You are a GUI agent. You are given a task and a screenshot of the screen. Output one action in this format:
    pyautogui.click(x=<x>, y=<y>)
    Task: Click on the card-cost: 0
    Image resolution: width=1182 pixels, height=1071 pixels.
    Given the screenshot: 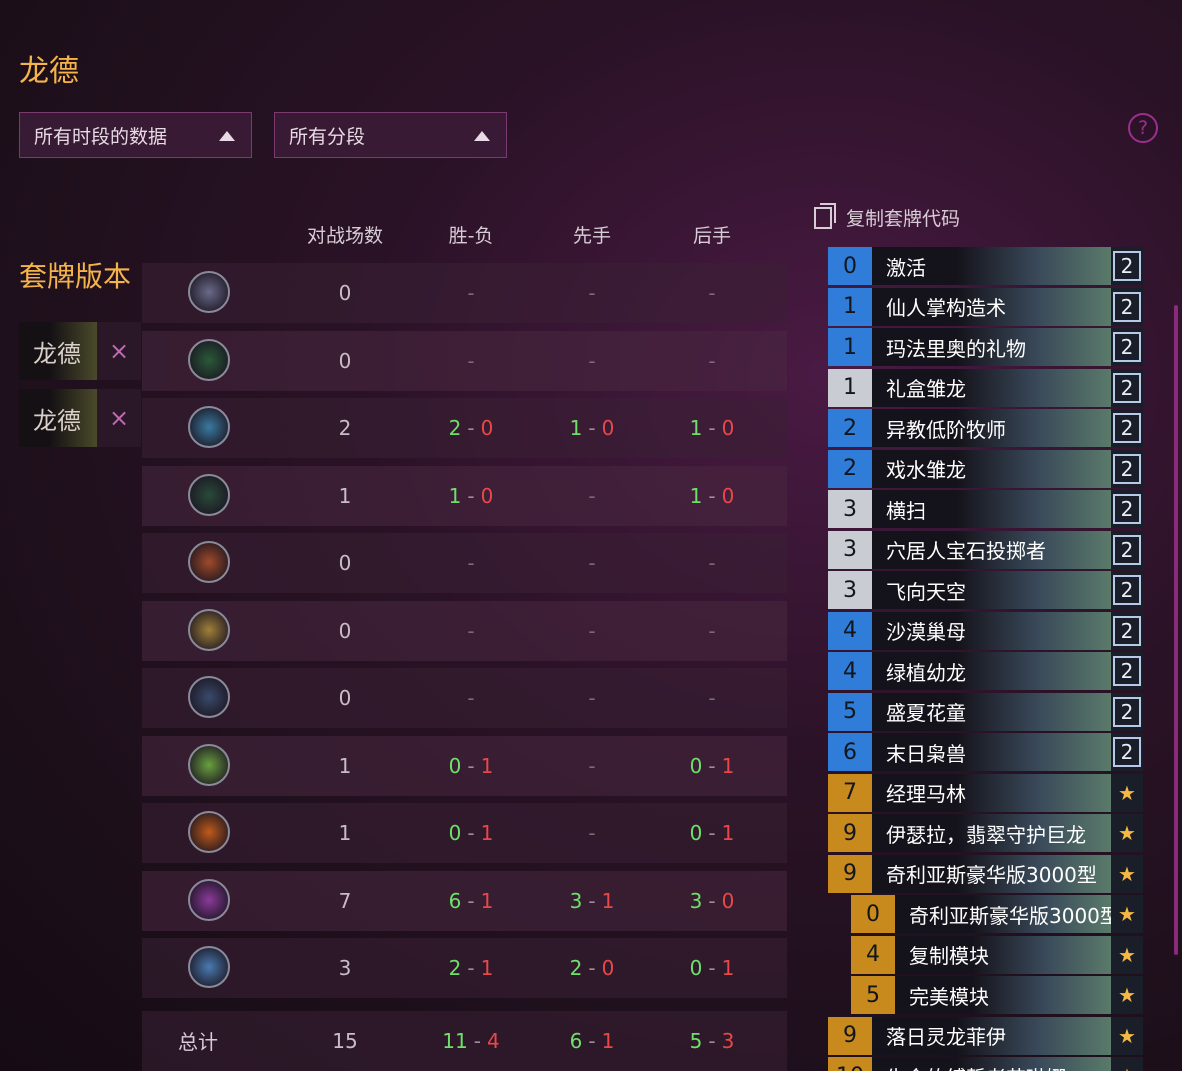 What is the action you would take?
    pyautogui.click(x=850, y=266)
    